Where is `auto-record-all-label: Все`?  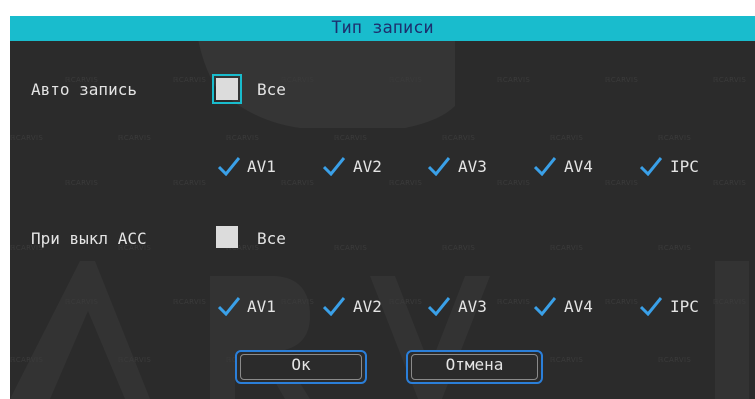 auto-record-all-label: Все is located at coordinates (271, 89).